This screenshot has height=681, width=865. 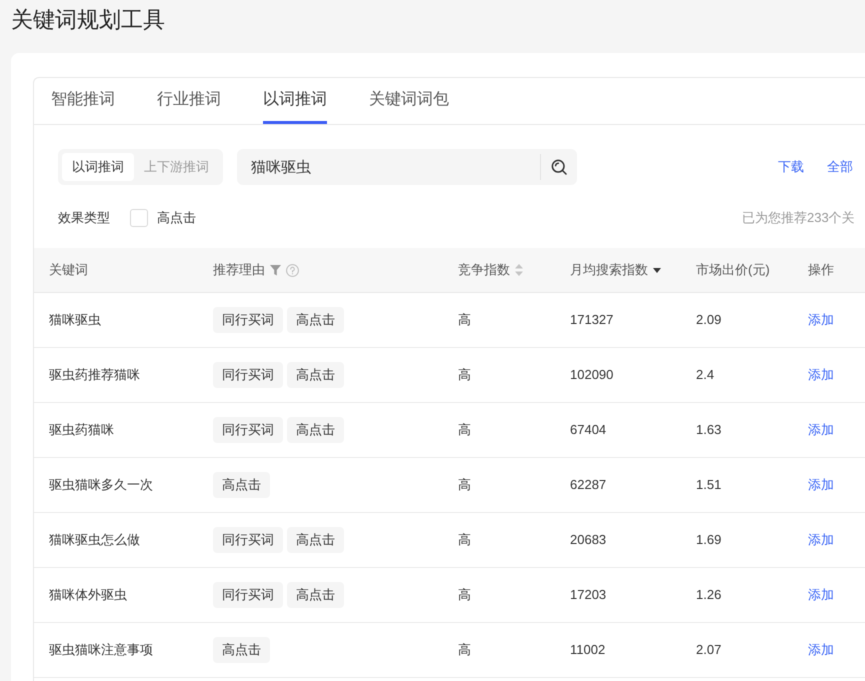 I want to click on filter-icon, so click(x=275, y=270).